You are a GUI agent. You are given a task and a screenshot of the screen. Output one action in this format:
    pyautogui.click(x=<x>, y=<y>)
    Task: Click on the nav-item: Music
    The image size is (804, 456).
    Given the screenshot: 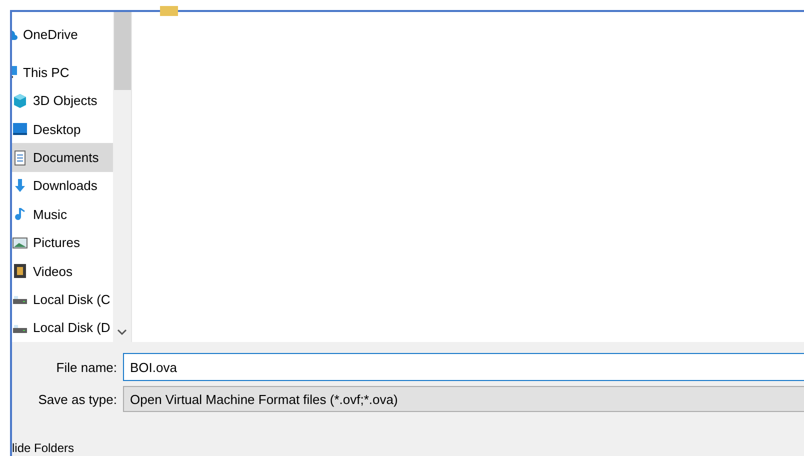 What is the action you would take?
    pyautogui.click(x=62, y=214)
    